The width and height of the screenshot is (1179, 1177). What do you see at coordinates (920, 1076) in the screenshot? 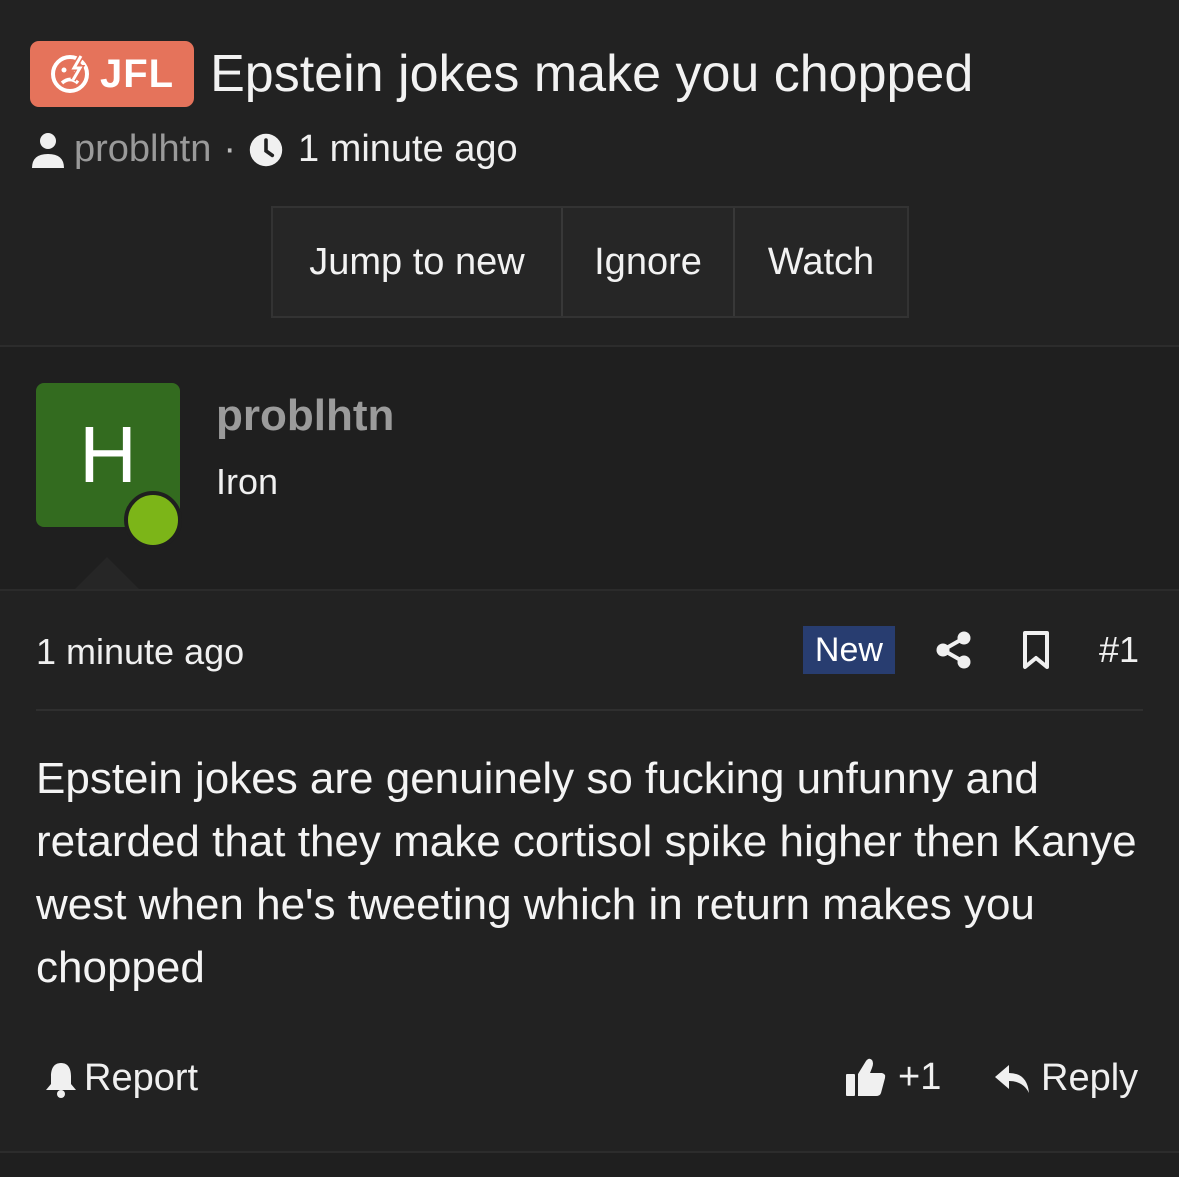
I see `reaction-count: +1` at bounding box center [920, 1076].